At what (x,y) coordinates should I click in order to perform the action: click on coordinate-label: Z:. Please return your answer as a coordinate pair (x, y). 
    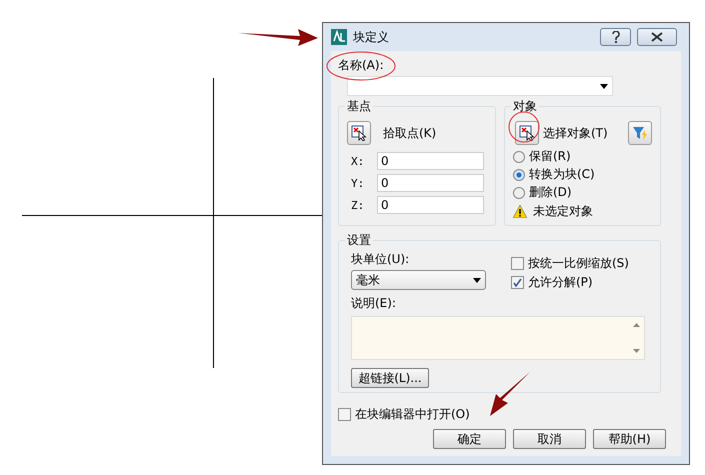
    Looking at the image, I should click on (357, 205).